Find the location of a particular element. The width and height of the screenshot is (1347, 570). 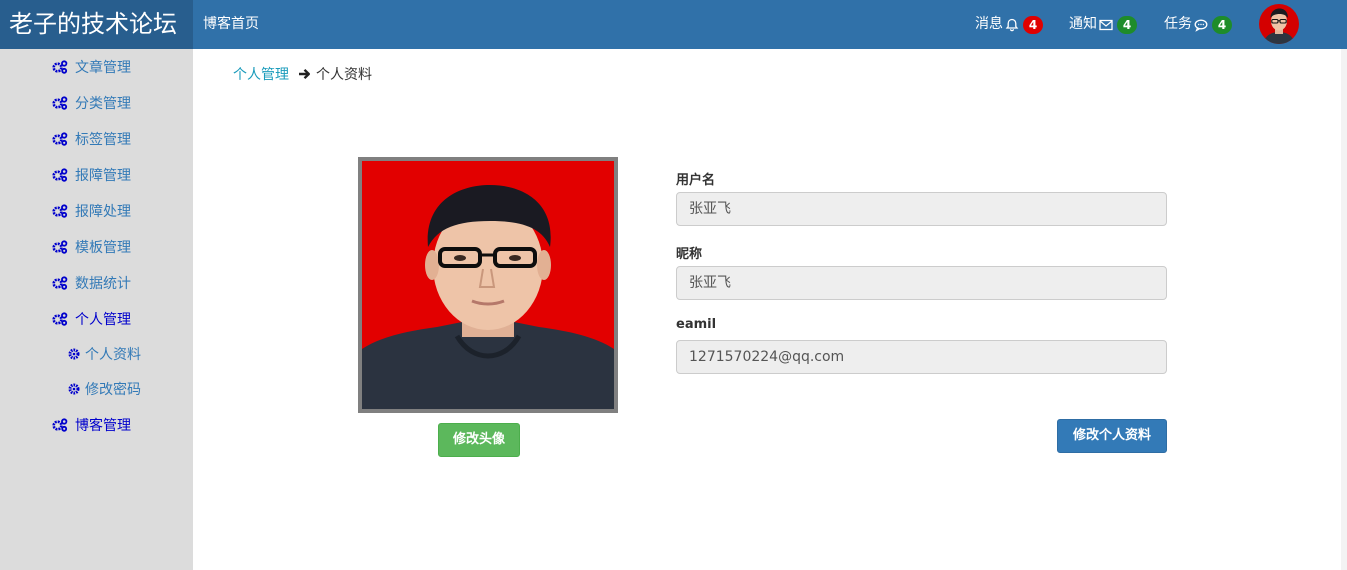

email-label: eamil is located at coordinates (696, 324).